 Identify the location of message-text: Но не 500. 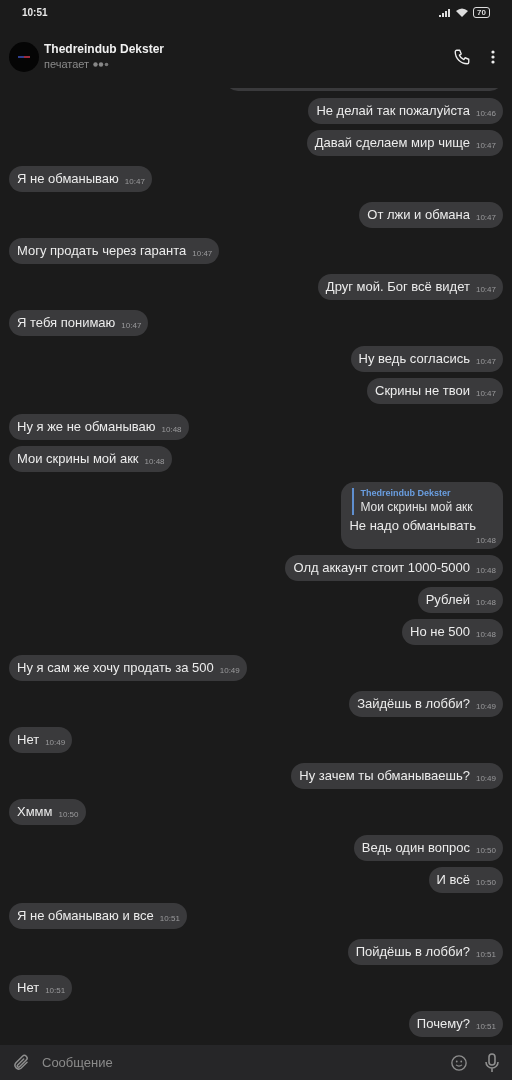
(440, 632).